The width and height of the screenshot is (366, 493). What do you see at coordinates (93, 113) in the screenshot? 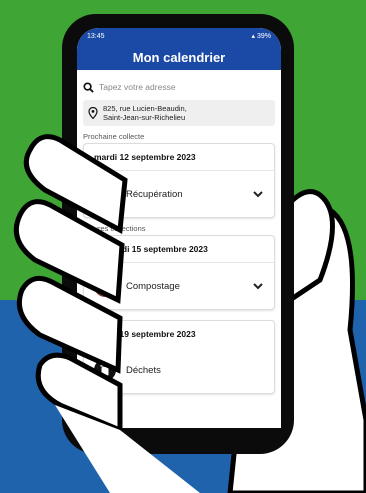
I see `location-pin-icon` at bounding box center [93, 113].